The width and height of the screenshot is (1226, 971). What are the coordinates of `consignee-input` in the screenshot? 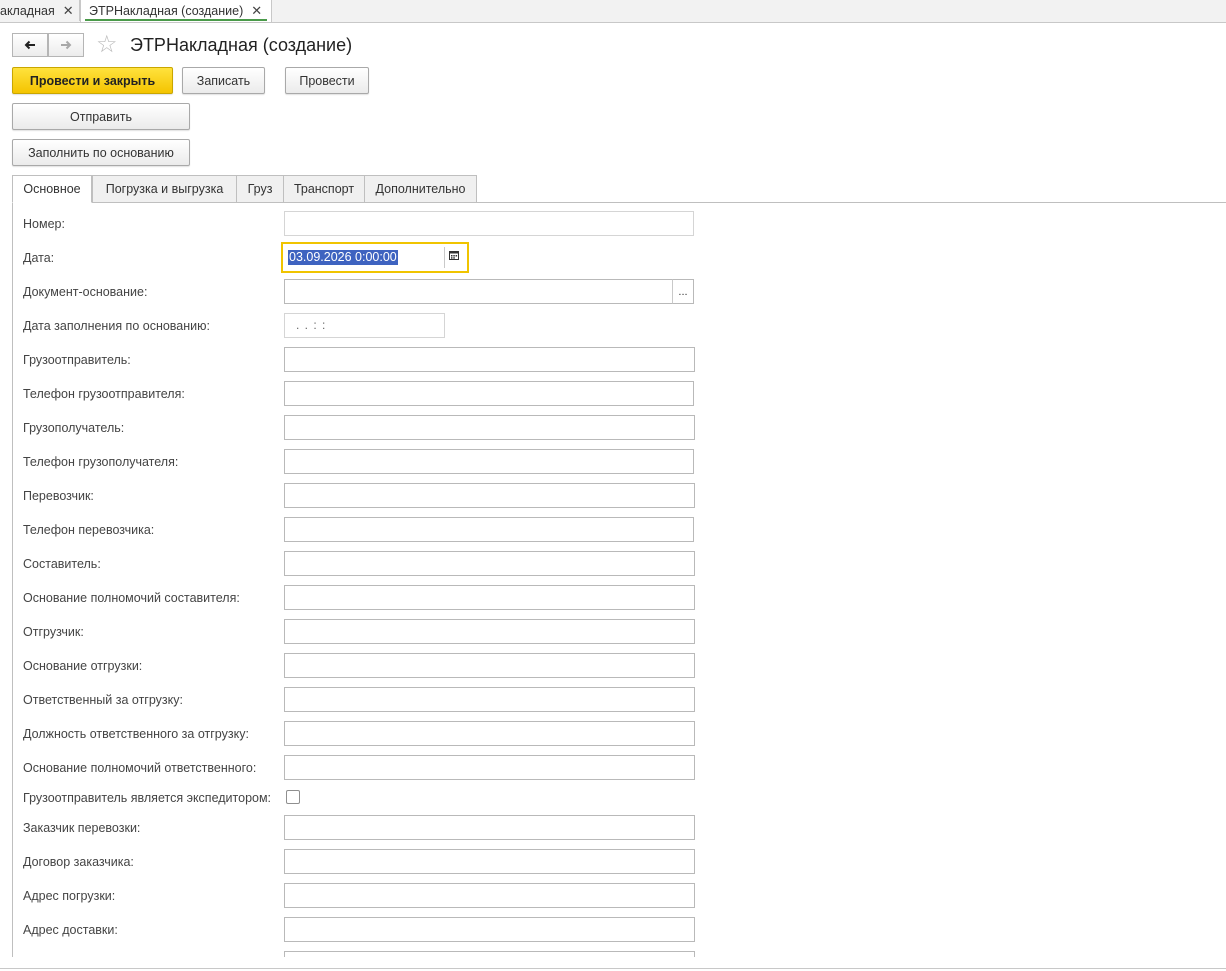 It's located at (489, 427).